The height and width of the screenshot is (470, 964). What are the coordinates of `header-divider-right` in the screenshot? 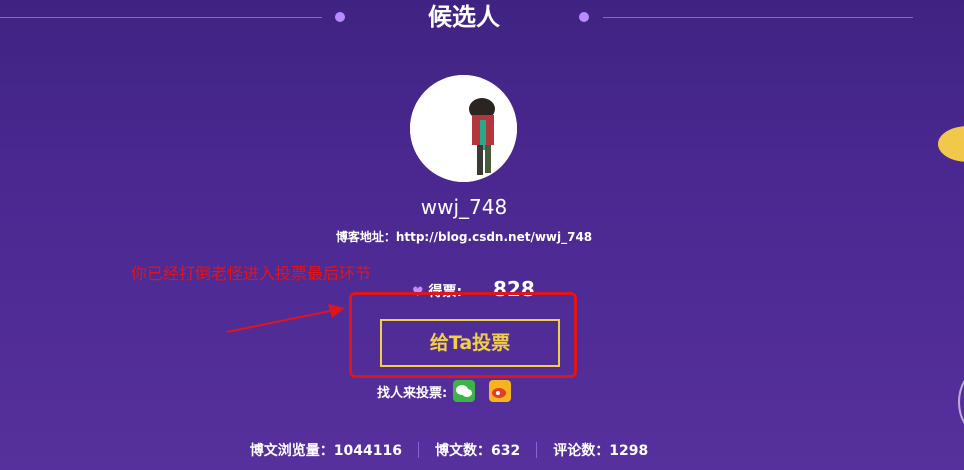 It's located at (758, 17).